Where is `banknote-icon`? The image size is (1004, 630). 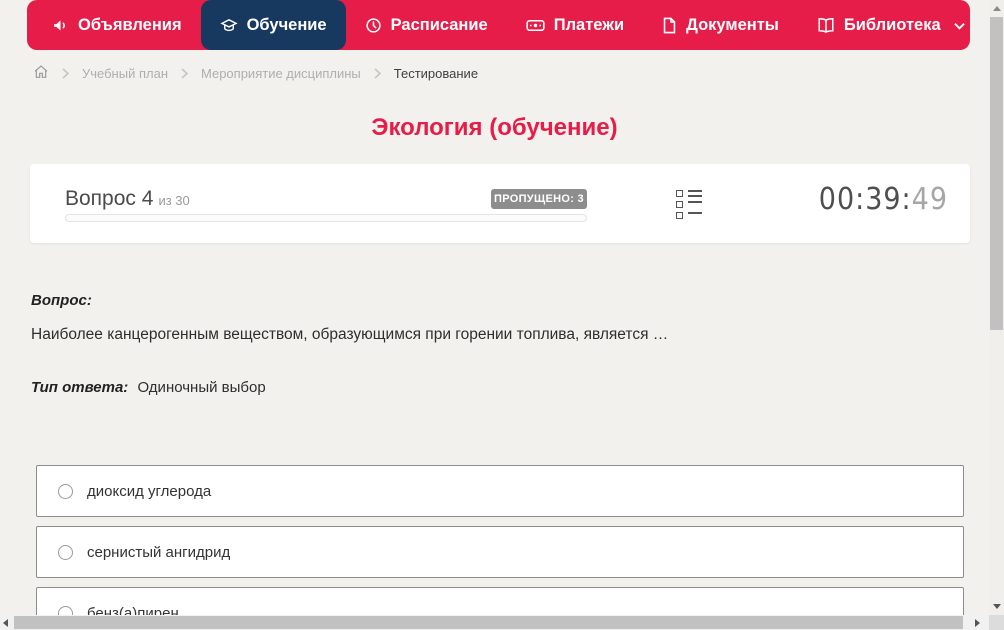
banknote-icon is located at coordinates (535, 25).